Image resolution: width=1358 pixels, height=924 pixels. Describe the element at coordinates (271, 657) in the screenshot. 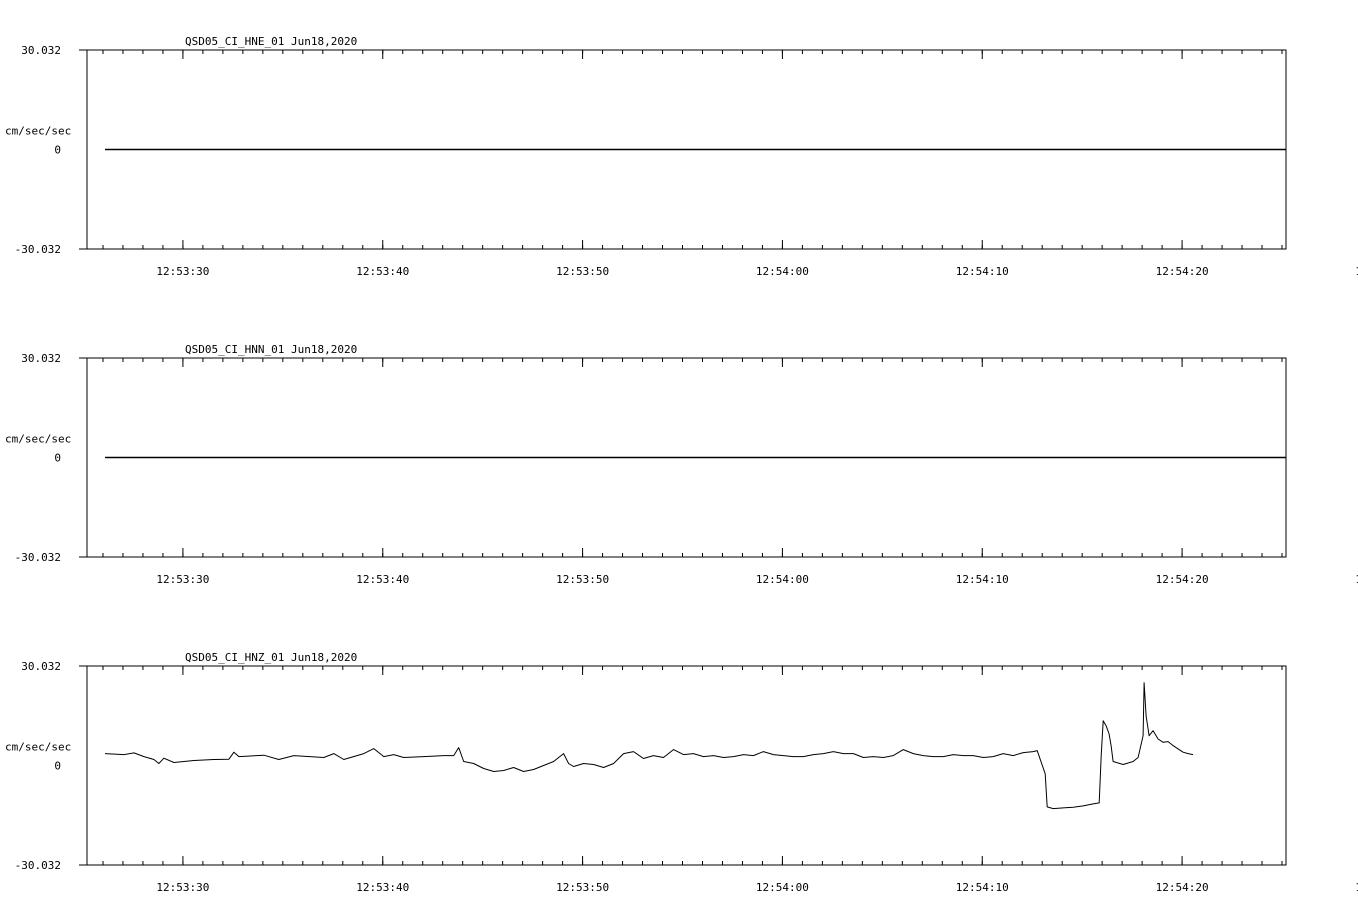

I see `panel-title: QSD05_CI_HNZ_01 Jun18,2020` at that location.